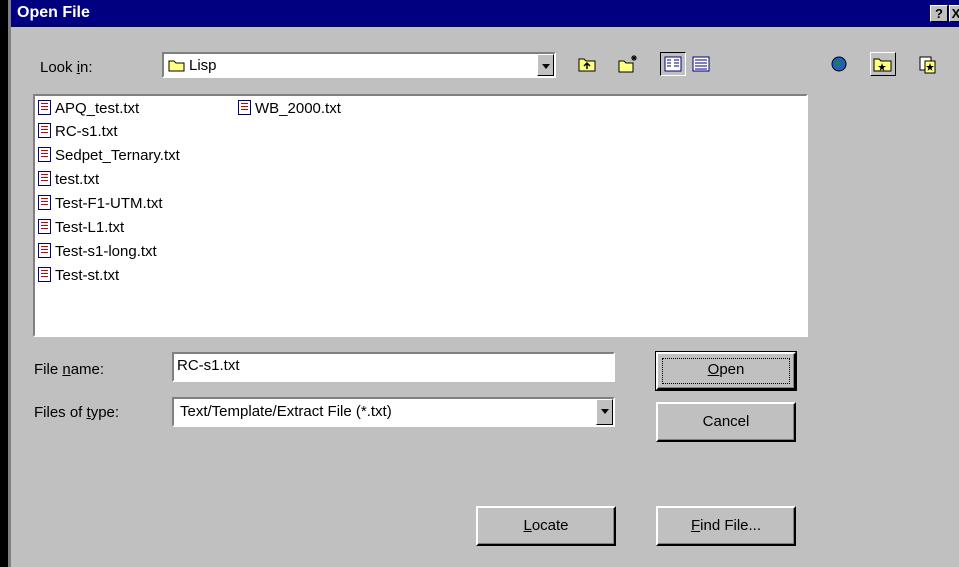 The image size is (959, 567). What do you see at coordinates (545, 65) in the screenshot?
I see `look-in-dropdown-arrow` at bounding box center [545, 65].